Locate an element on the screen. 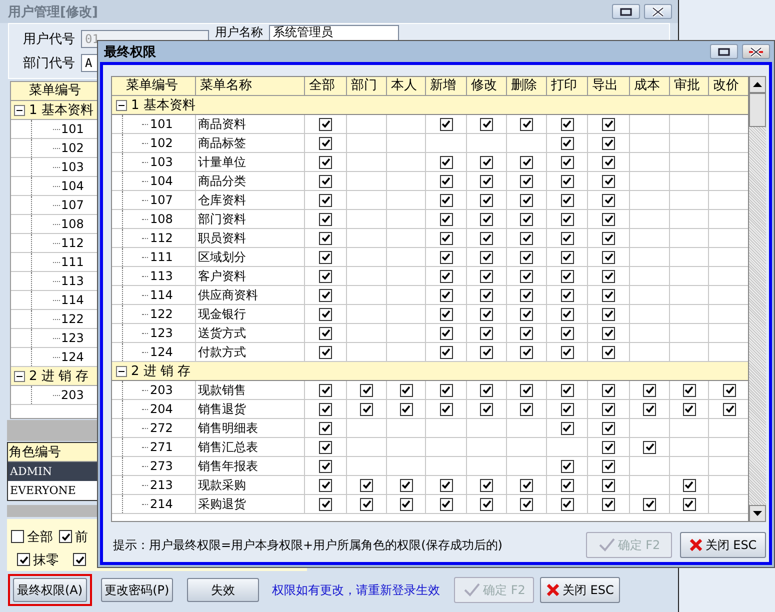 This screenshot has width=775, height=612. column-header: 改价 is located at coordinates (728, 86).